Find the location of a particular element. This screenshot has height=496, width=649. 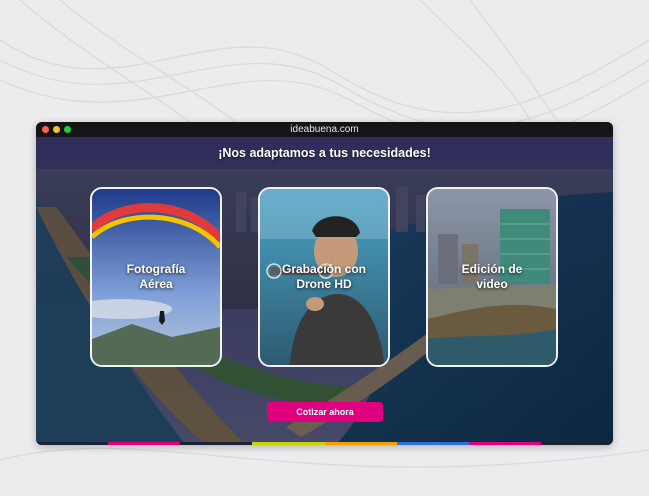

service-card-drone-video: Grabación con Drone HD is located at coordinates (324, 277).